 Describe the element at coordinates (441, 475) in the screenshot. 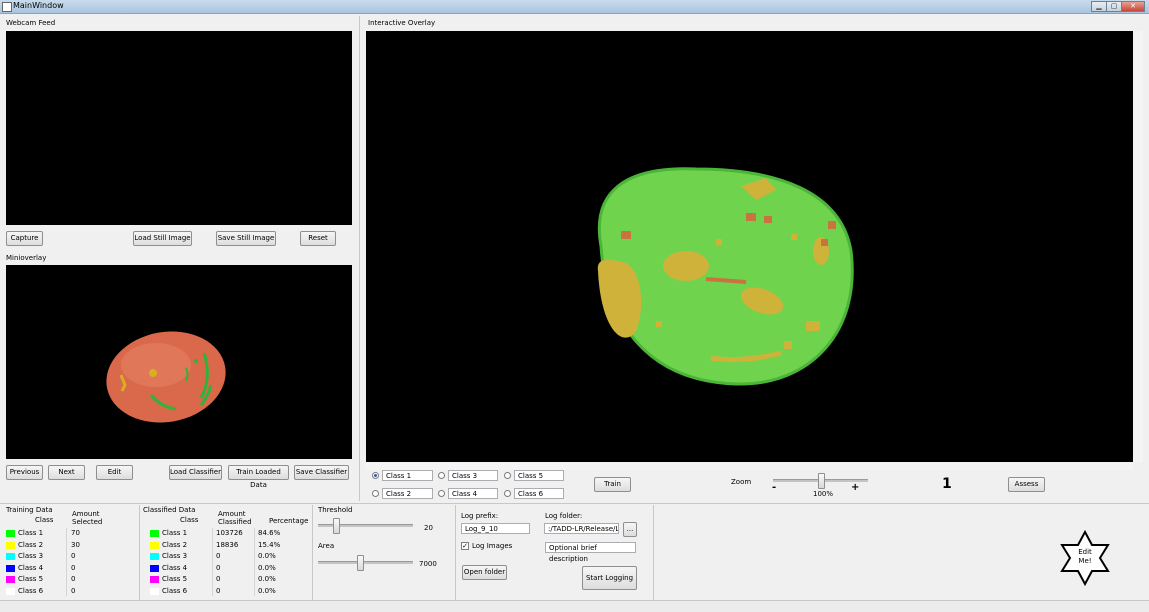

I see `class-3-radio` at that location.